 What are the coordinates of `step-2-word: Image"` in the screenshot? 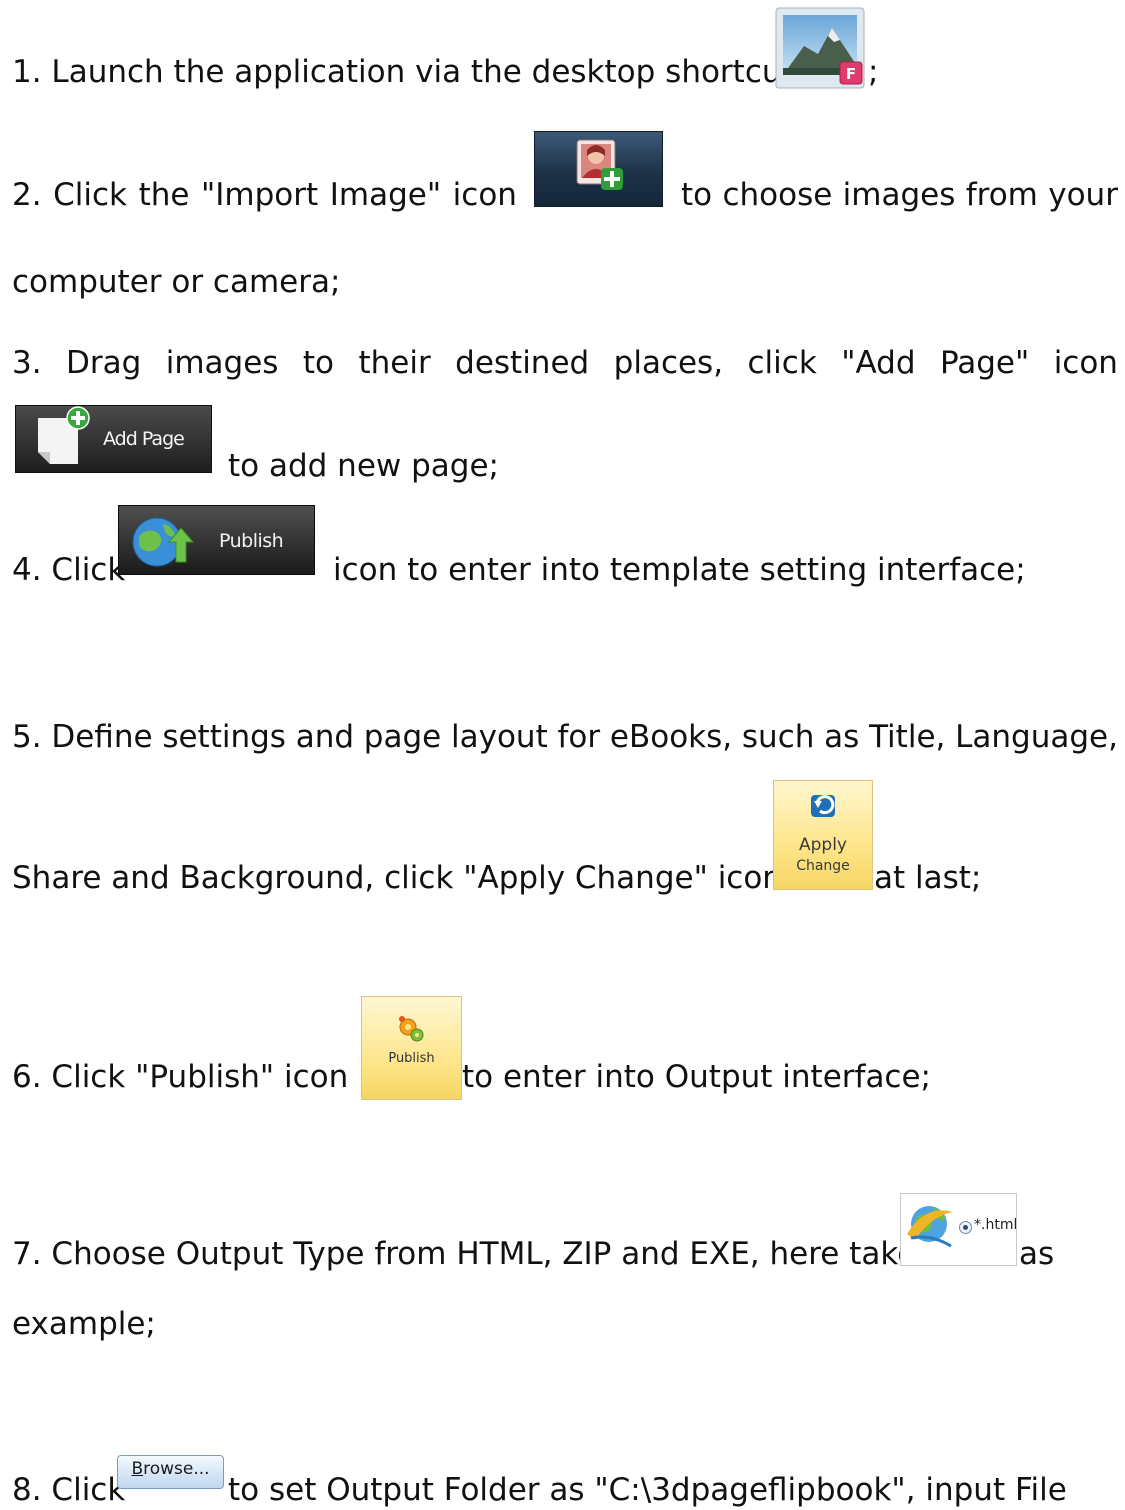 It's located at (385, 195).